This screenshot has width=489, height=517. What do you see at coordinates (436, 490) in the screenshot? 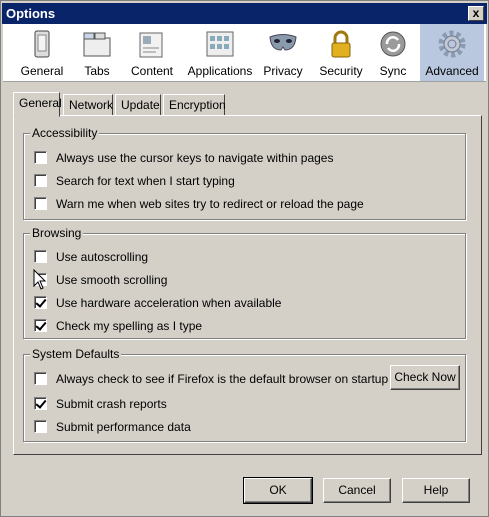
I see `help-button: Help` at bounding box center [436, 490].